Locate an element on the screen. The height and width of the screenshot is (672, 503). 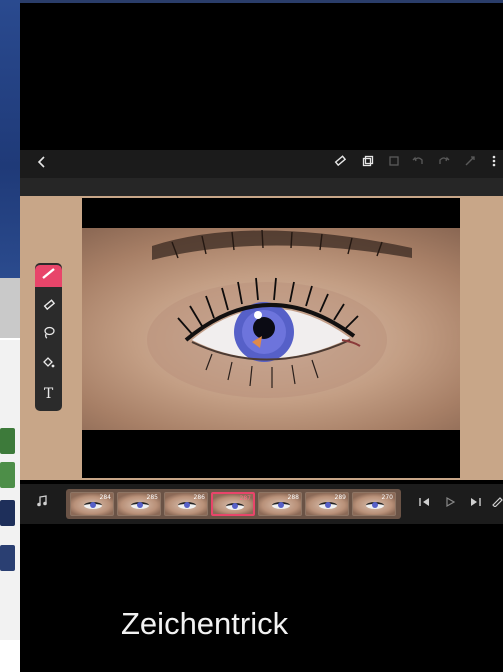
timeline-frame: 286 is located at coordinates (186, 504).